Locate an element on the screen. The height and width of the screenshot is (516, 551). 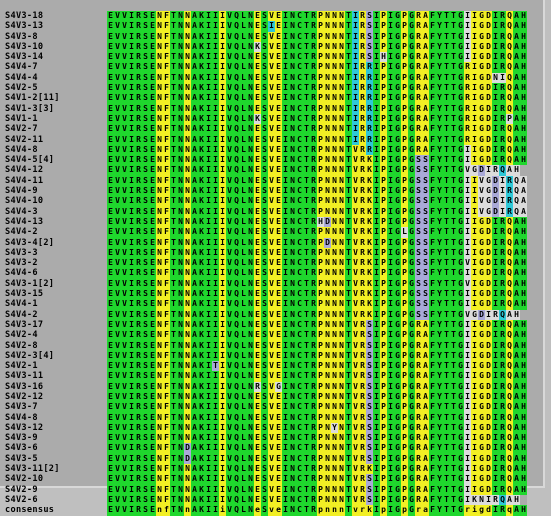
sequence-label: S4V3-2 is located at coordinates (21, 263).